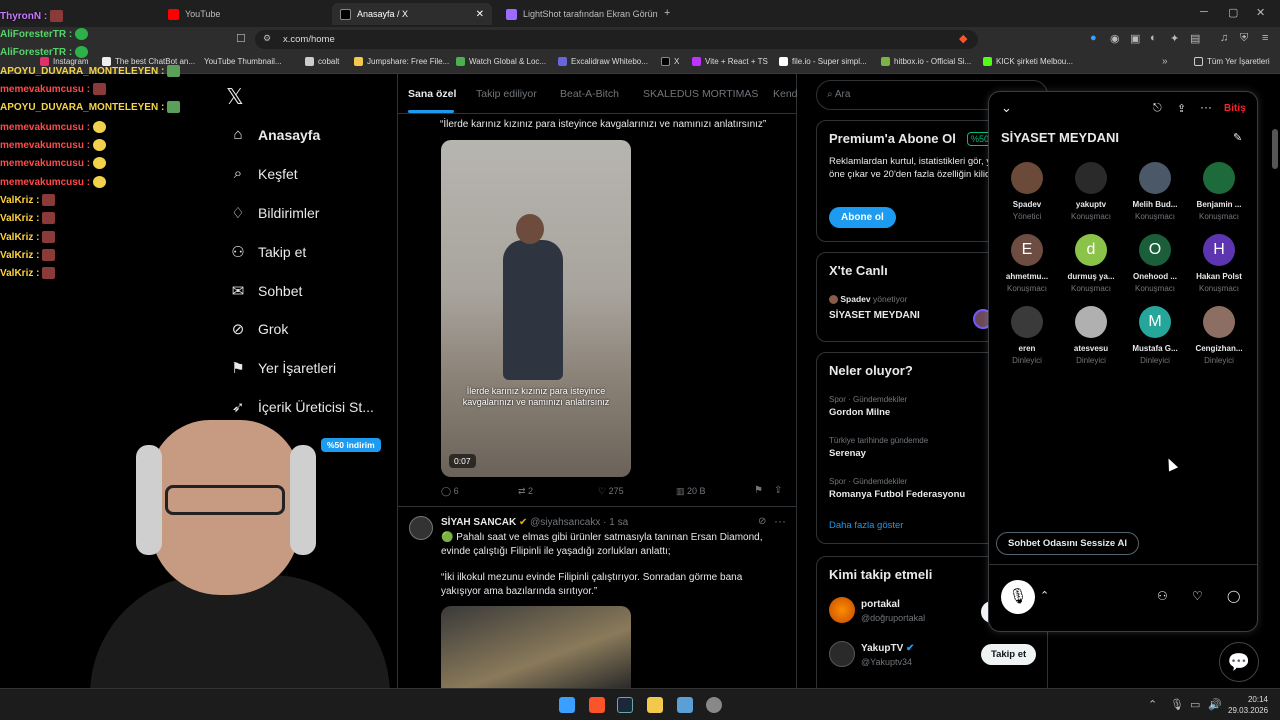 The image size is (1280, 720). I want to click on author-handle: @siyahsancakx, so click(565, 522).